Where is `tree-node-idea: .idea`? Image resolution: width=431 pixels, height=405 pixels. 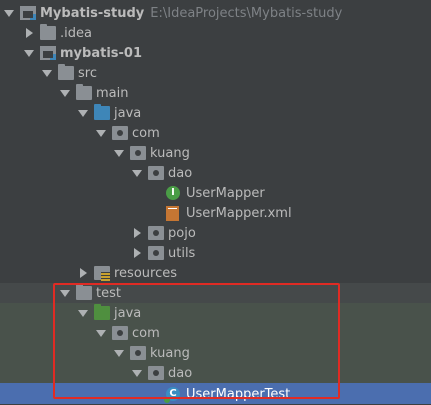
tree-node-idea: .idea is located at coordinates (215, 33).